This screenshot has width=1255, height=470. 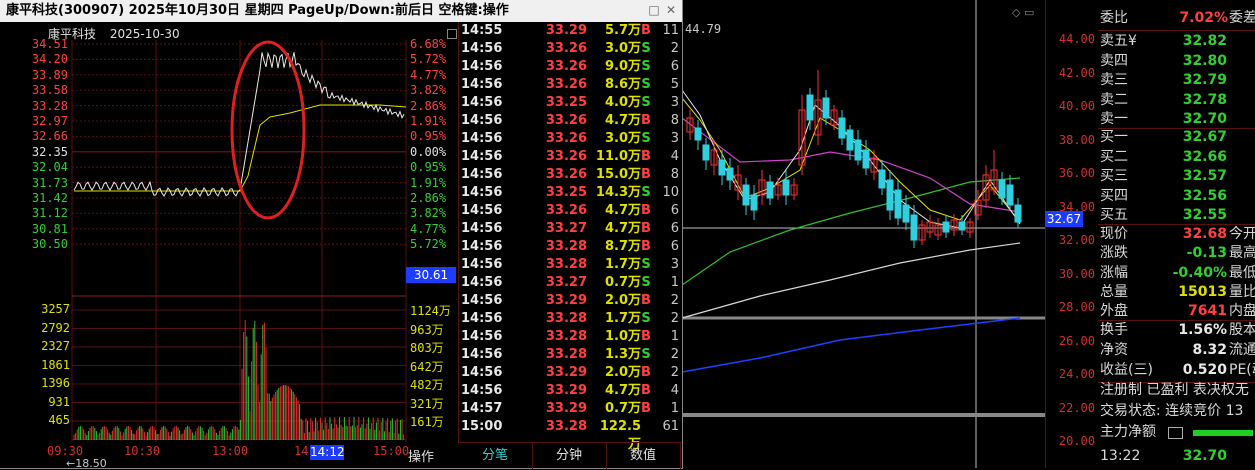 What do you see at coordinates (495, 456) in the screenshot?
I see `tab-ticks: 分笔` at bounding box center [495, 456].